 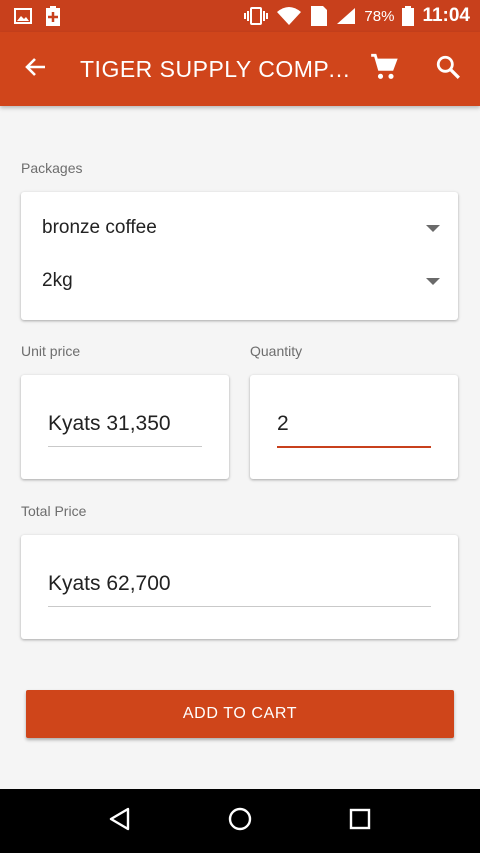 I want to click on wifi-icon, so click(x=289, y=16).